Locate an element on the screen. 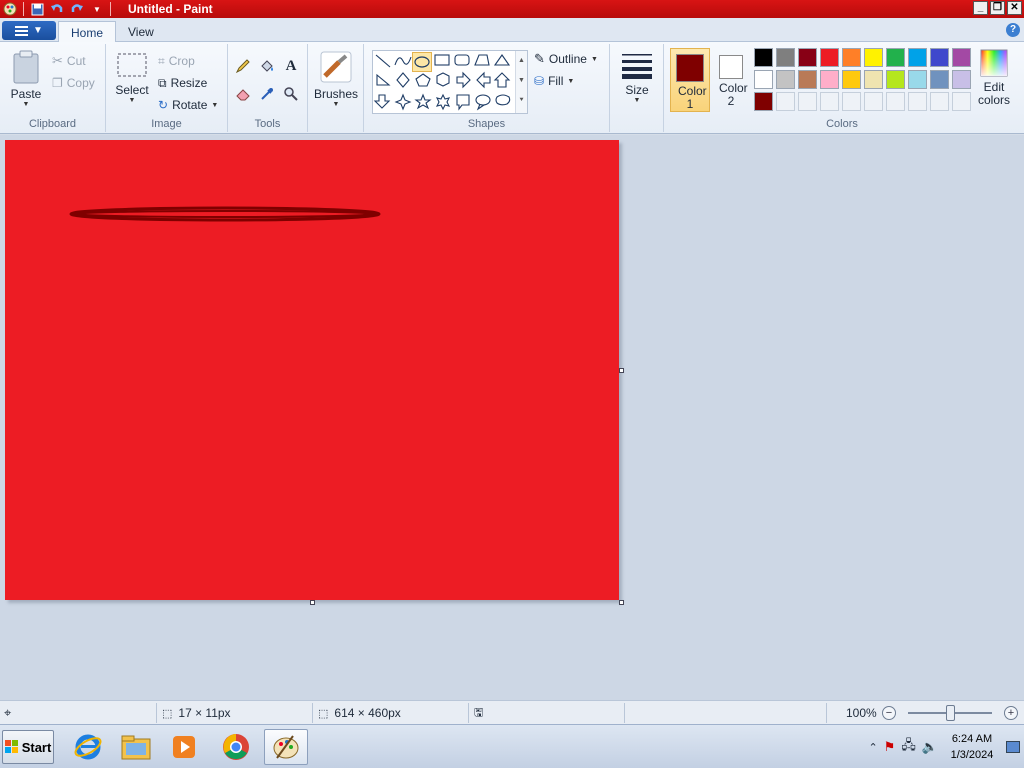 This screenshot has height=768, width=1024. file-explorer-icon is located at coordinates (136, 747).